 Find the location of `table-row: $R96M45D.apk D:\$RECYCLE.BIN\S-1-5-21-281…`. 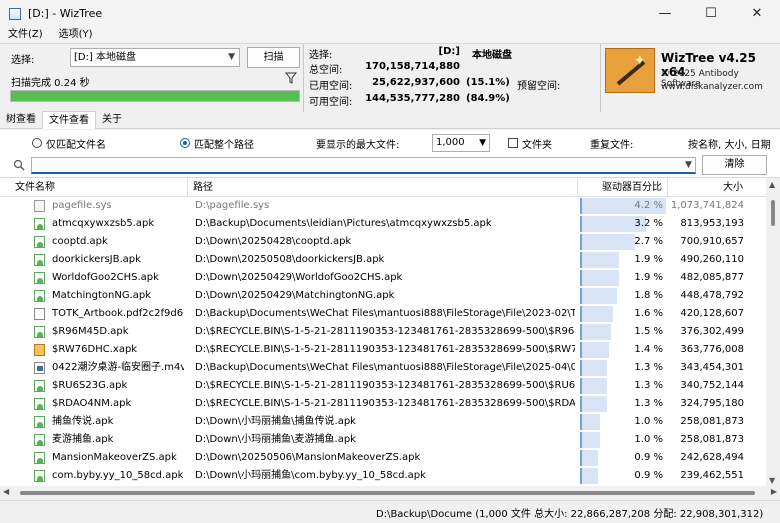

table-row: $R96M45D.apk D:\$RECYCLE.BIN\S-1-5-21-281… is located at coordinates (383, 332).